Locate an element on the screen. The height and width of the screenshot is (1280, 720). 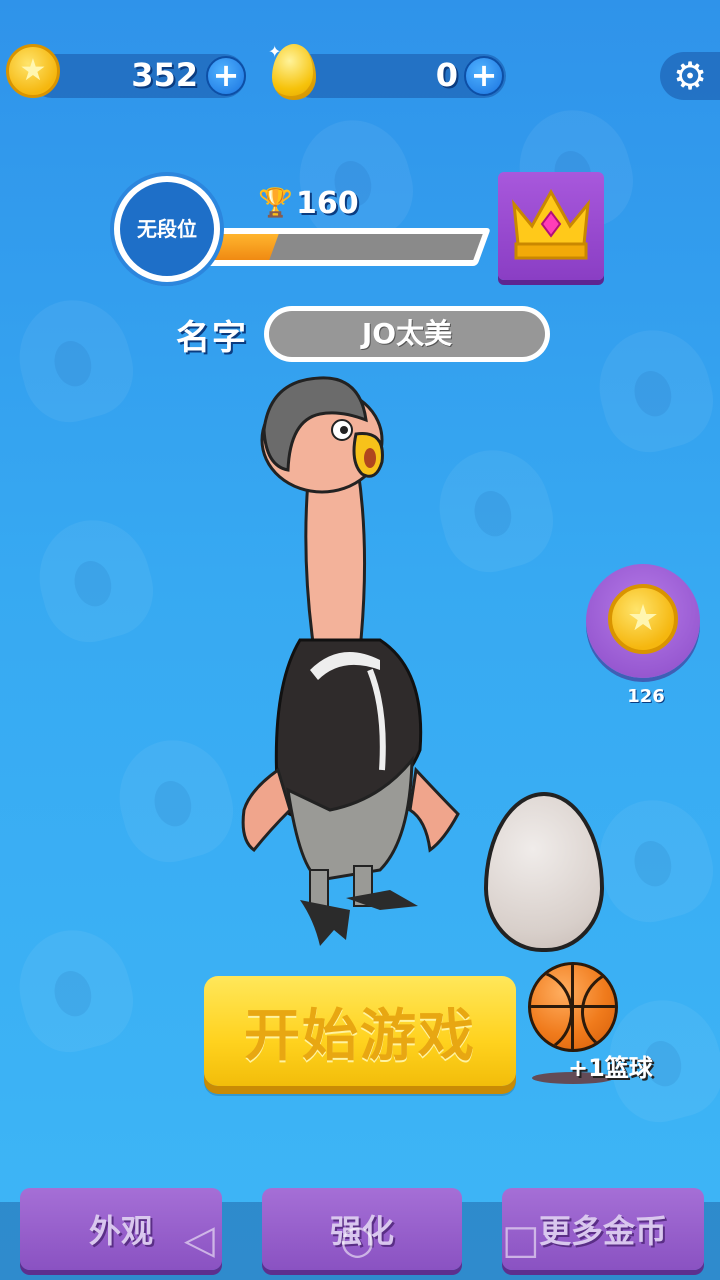
rank-label: 无段位 is located at coordinates (167, 229).